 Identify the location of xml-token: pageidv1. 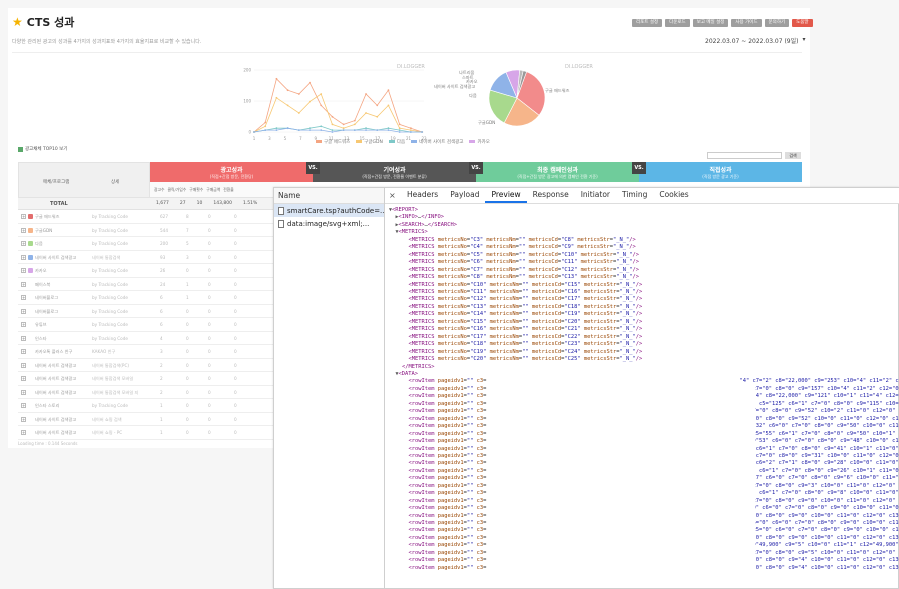
(450, 545).